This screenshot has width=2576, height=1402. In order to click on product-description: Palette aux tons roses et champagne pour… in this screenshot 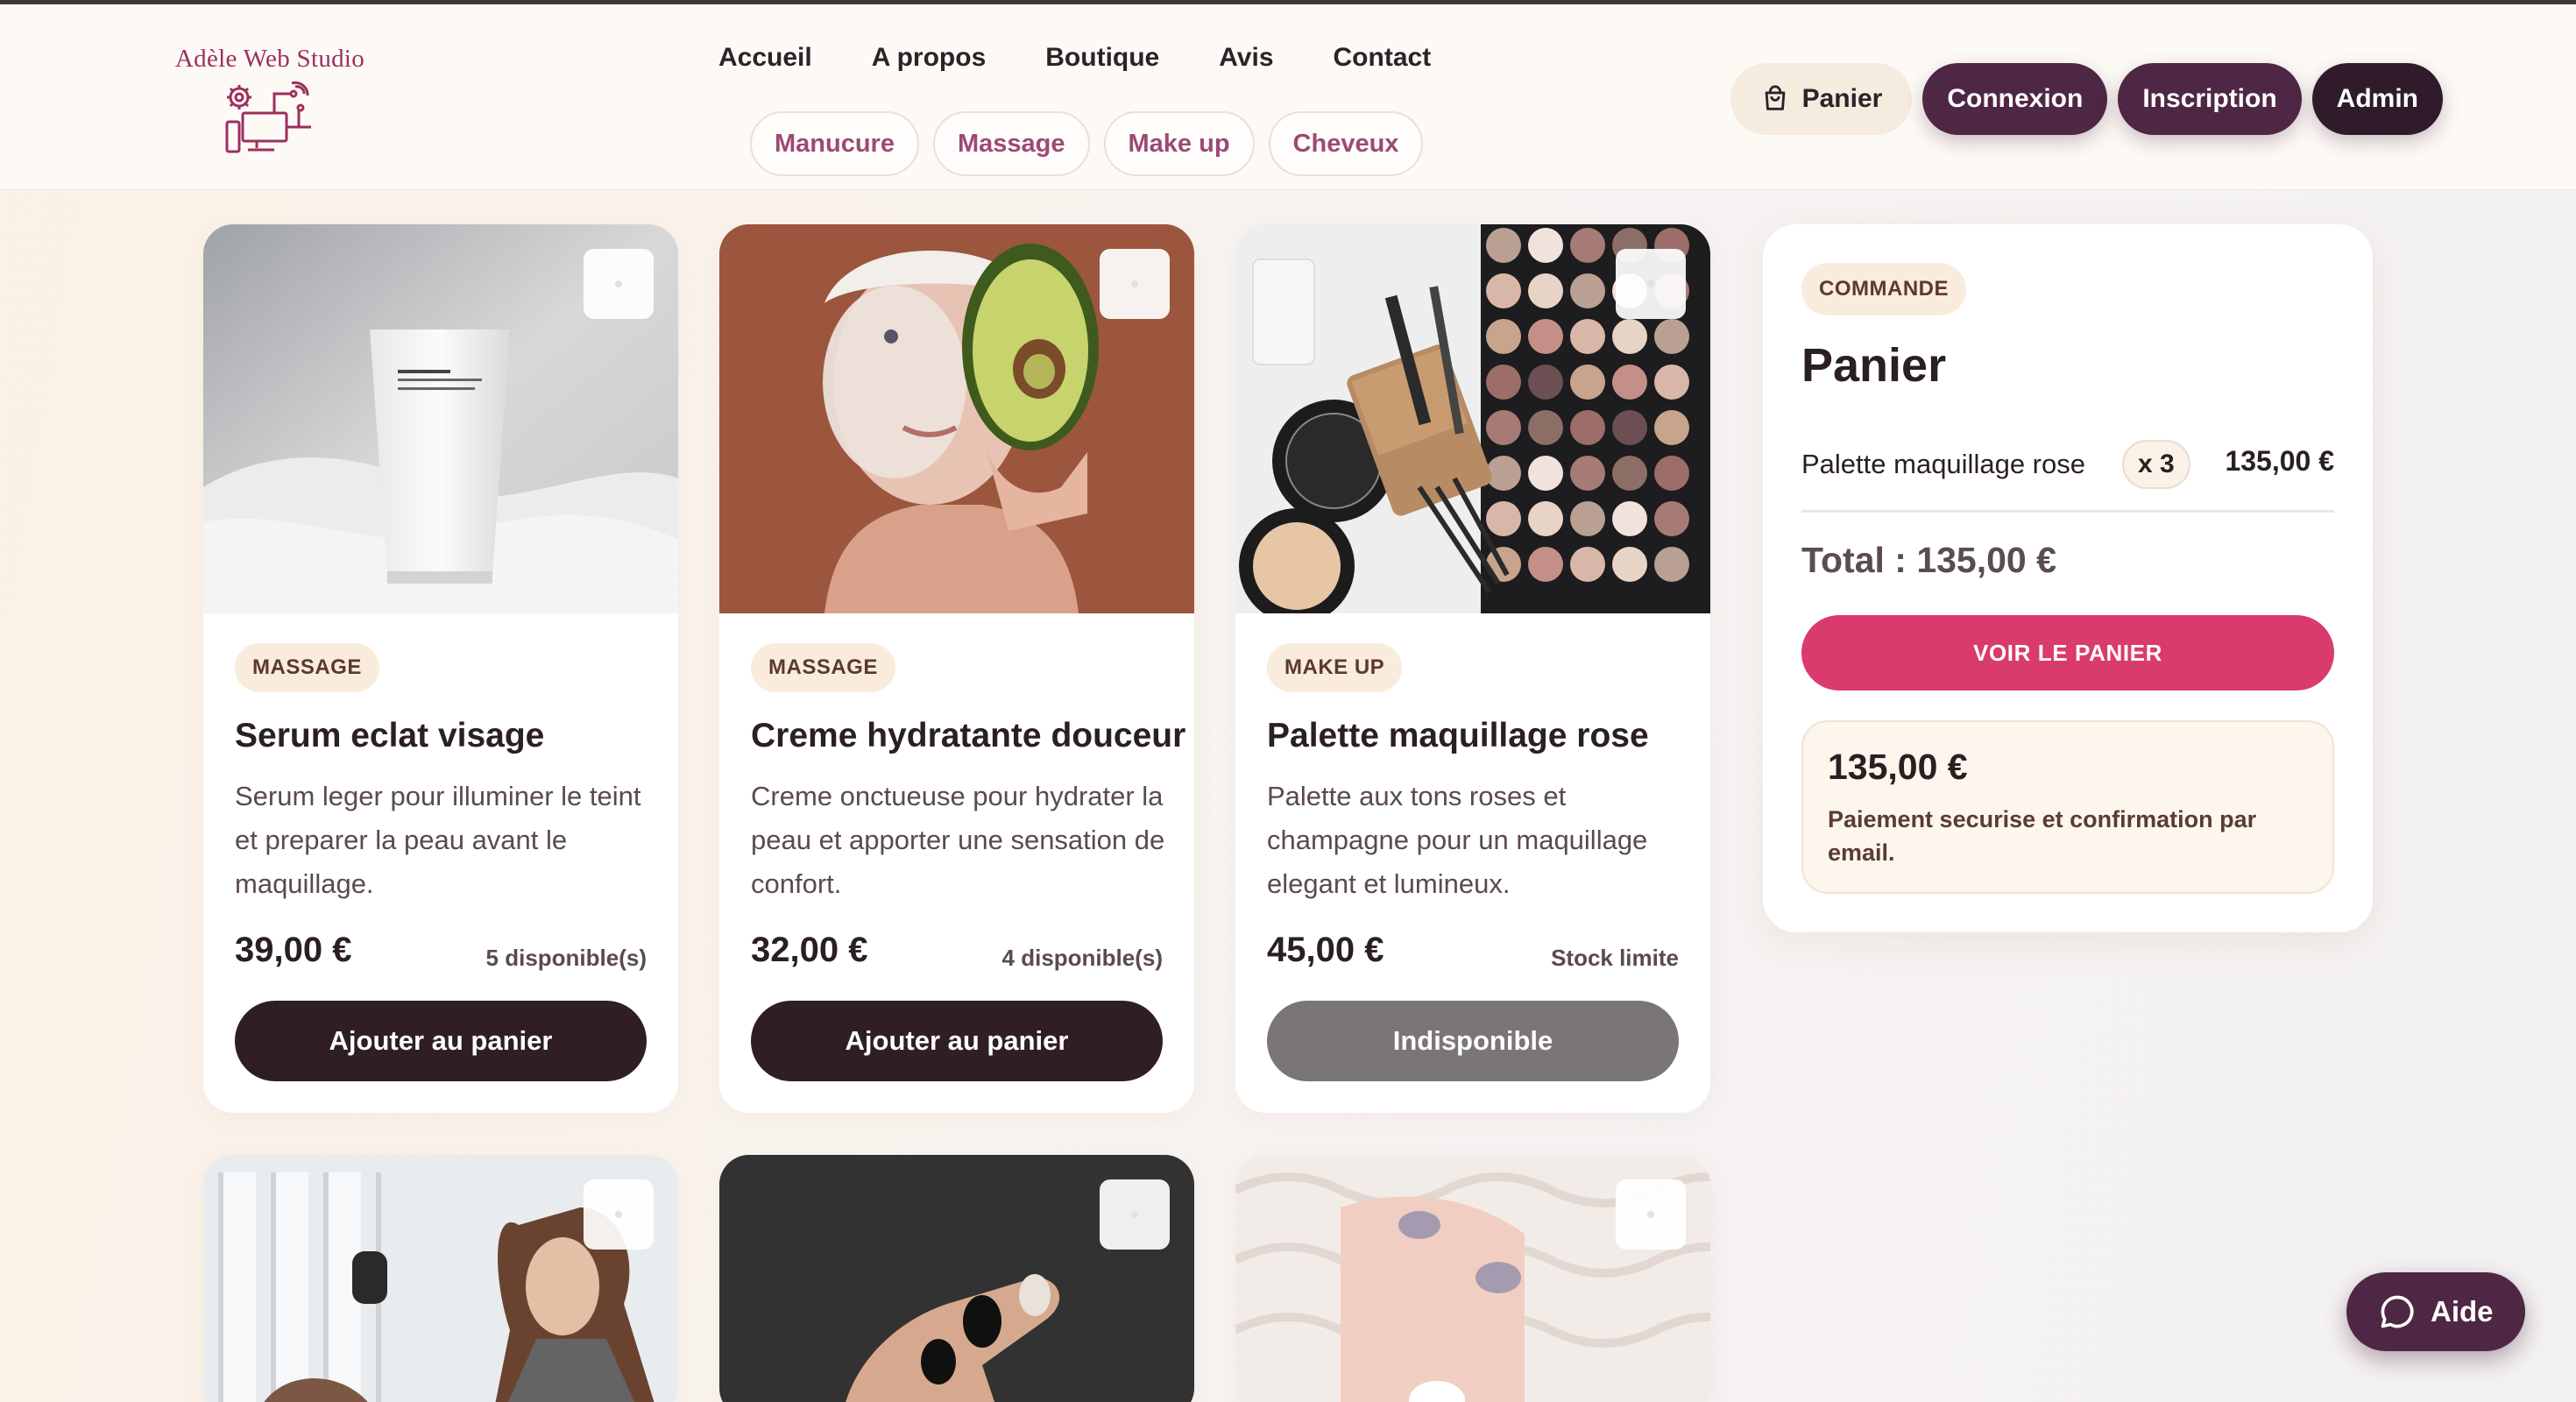, I will do `click(1457, 840)`.